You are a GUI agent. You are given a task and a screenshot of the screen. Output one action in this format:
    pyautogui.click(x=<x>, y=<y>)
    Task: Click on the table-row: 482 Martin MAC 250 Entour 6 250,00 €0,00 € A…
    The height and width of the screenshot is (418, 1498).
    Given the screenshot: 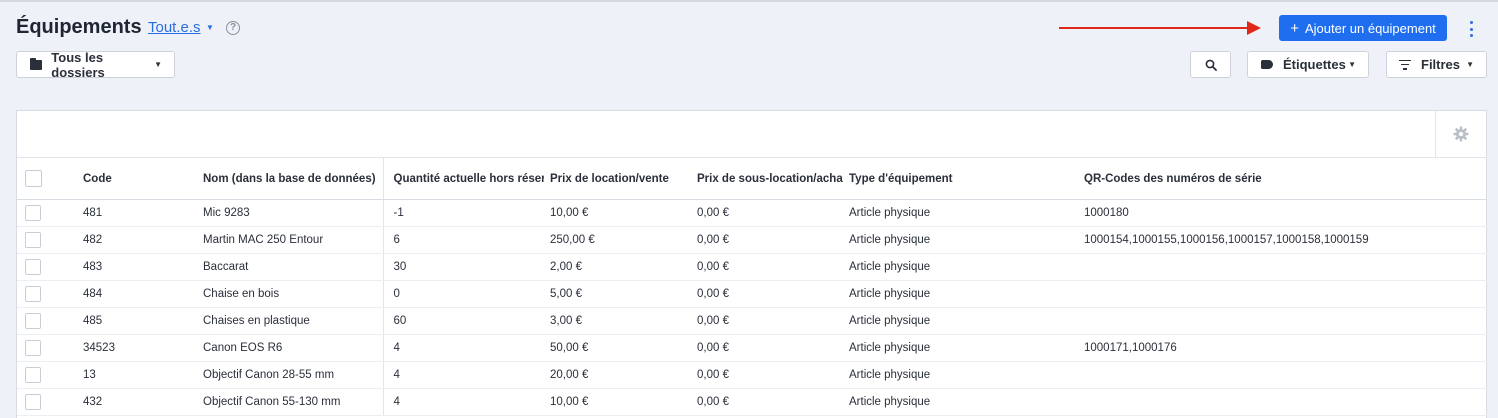 What is the action you would take?
    pyautogui.click(x=752, y=240)
    